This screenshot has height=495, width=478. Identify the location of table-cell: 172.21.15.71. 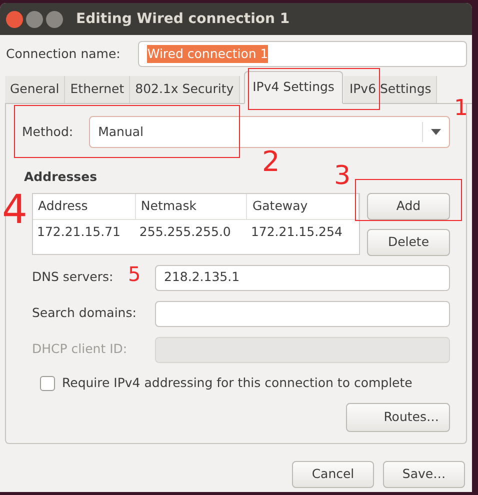
(84, 231).